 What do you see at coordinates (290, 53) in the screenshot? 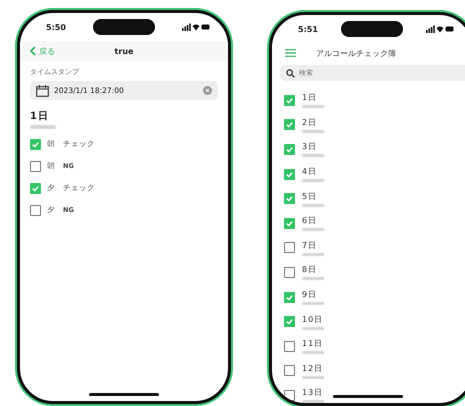
I see `menu-icon` at bounding box center [290, 53].